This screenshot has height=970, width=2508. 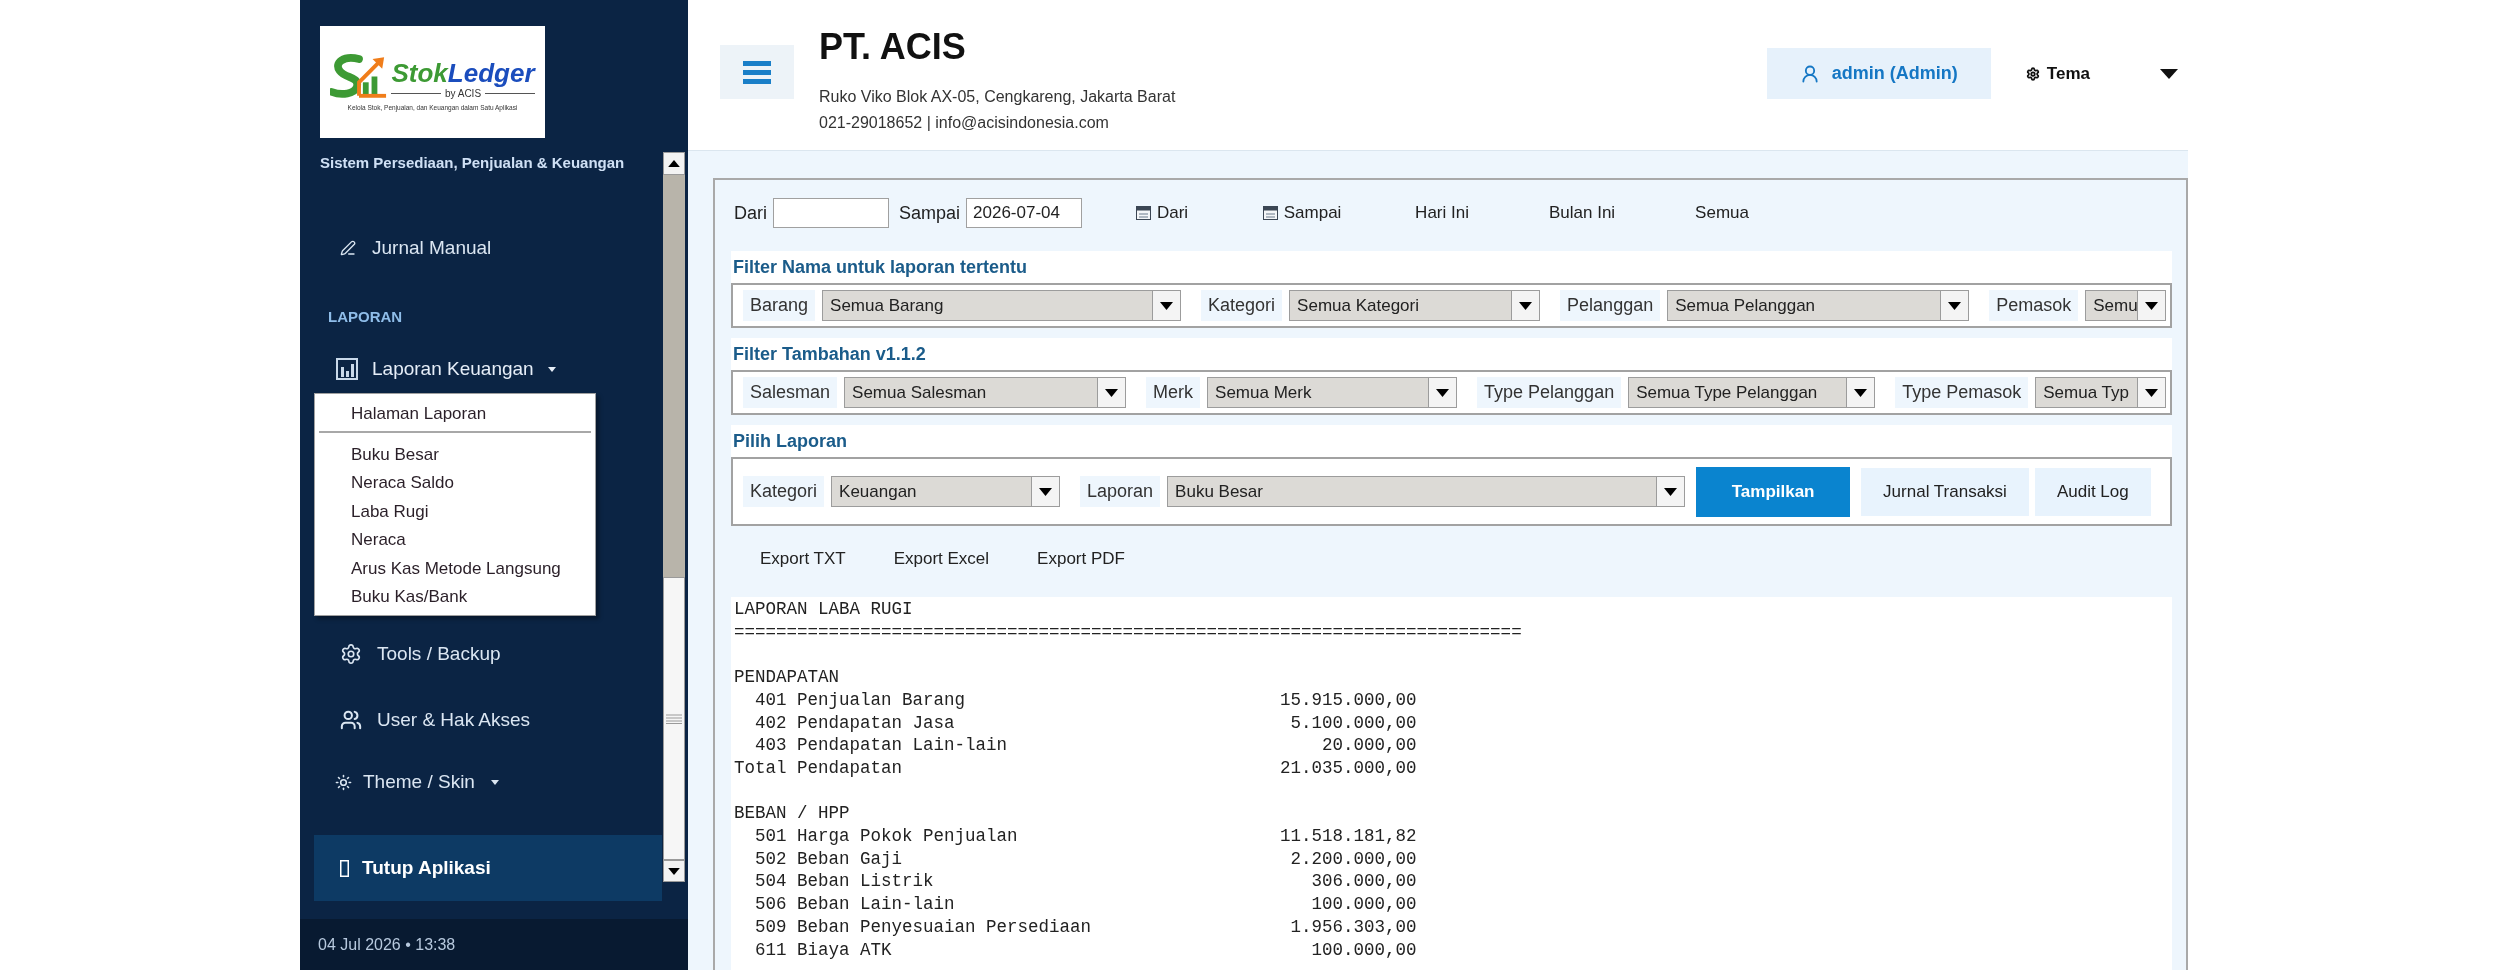 What do you see at coordinates (1024, 213) in the screenshot?
I see `date-input: 2026-07-04` at bounding box center [1024, 213].